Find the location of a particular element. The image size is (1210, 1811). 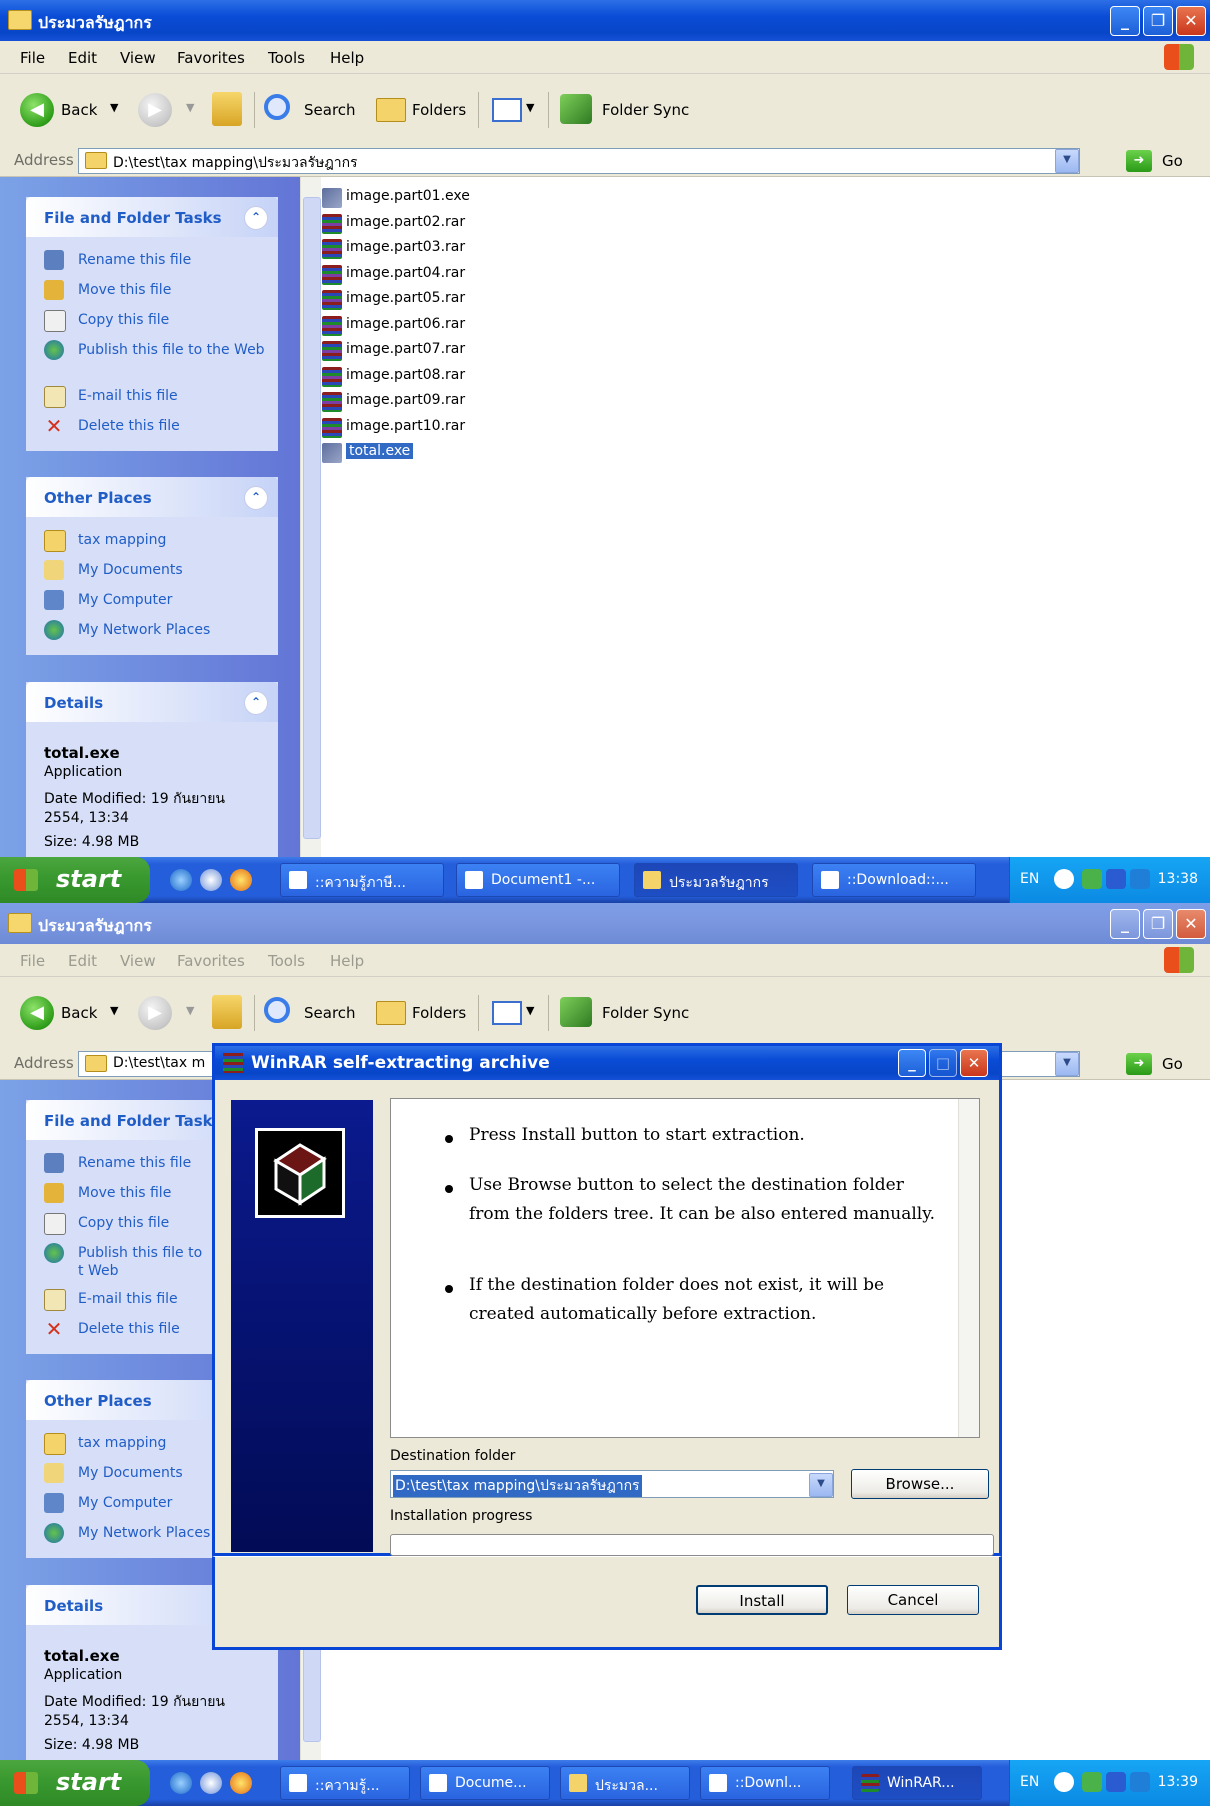

file-name: image.part02.rar is located at coordinates (405, 222).